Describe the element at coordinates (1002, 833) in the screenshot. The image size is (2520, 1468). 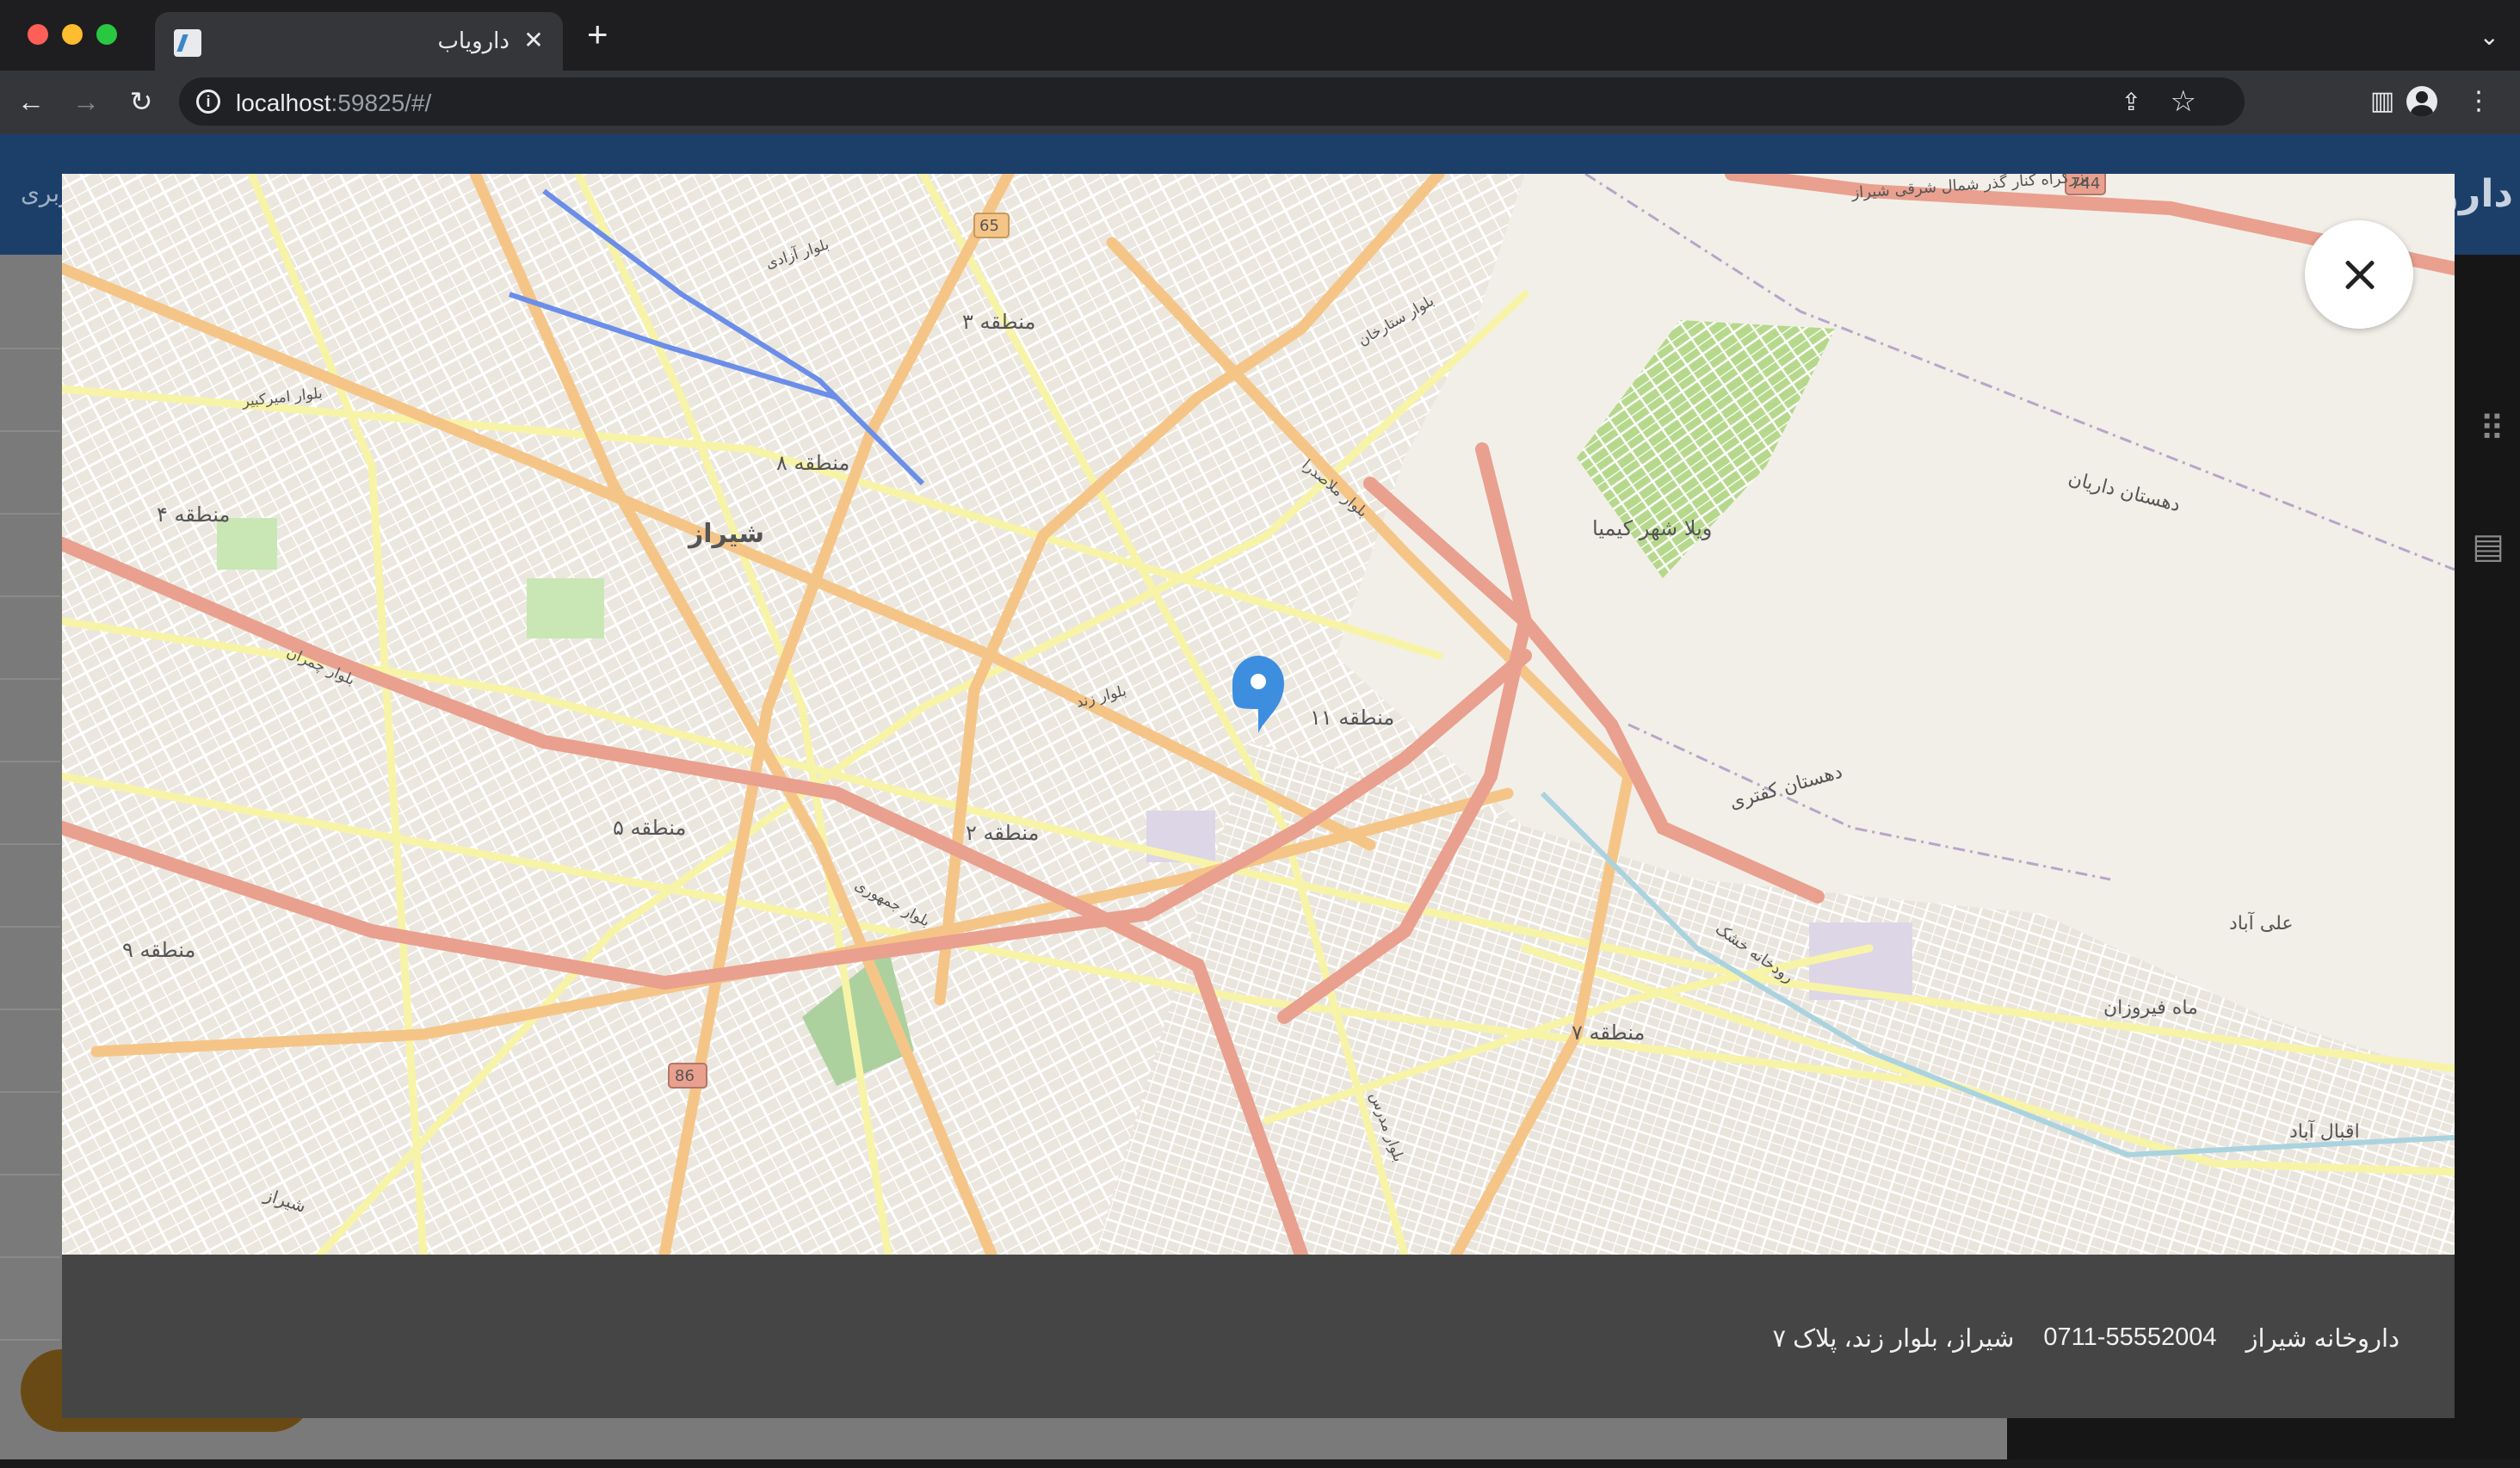
I see `label-region2: منطقه ۲` at that location.